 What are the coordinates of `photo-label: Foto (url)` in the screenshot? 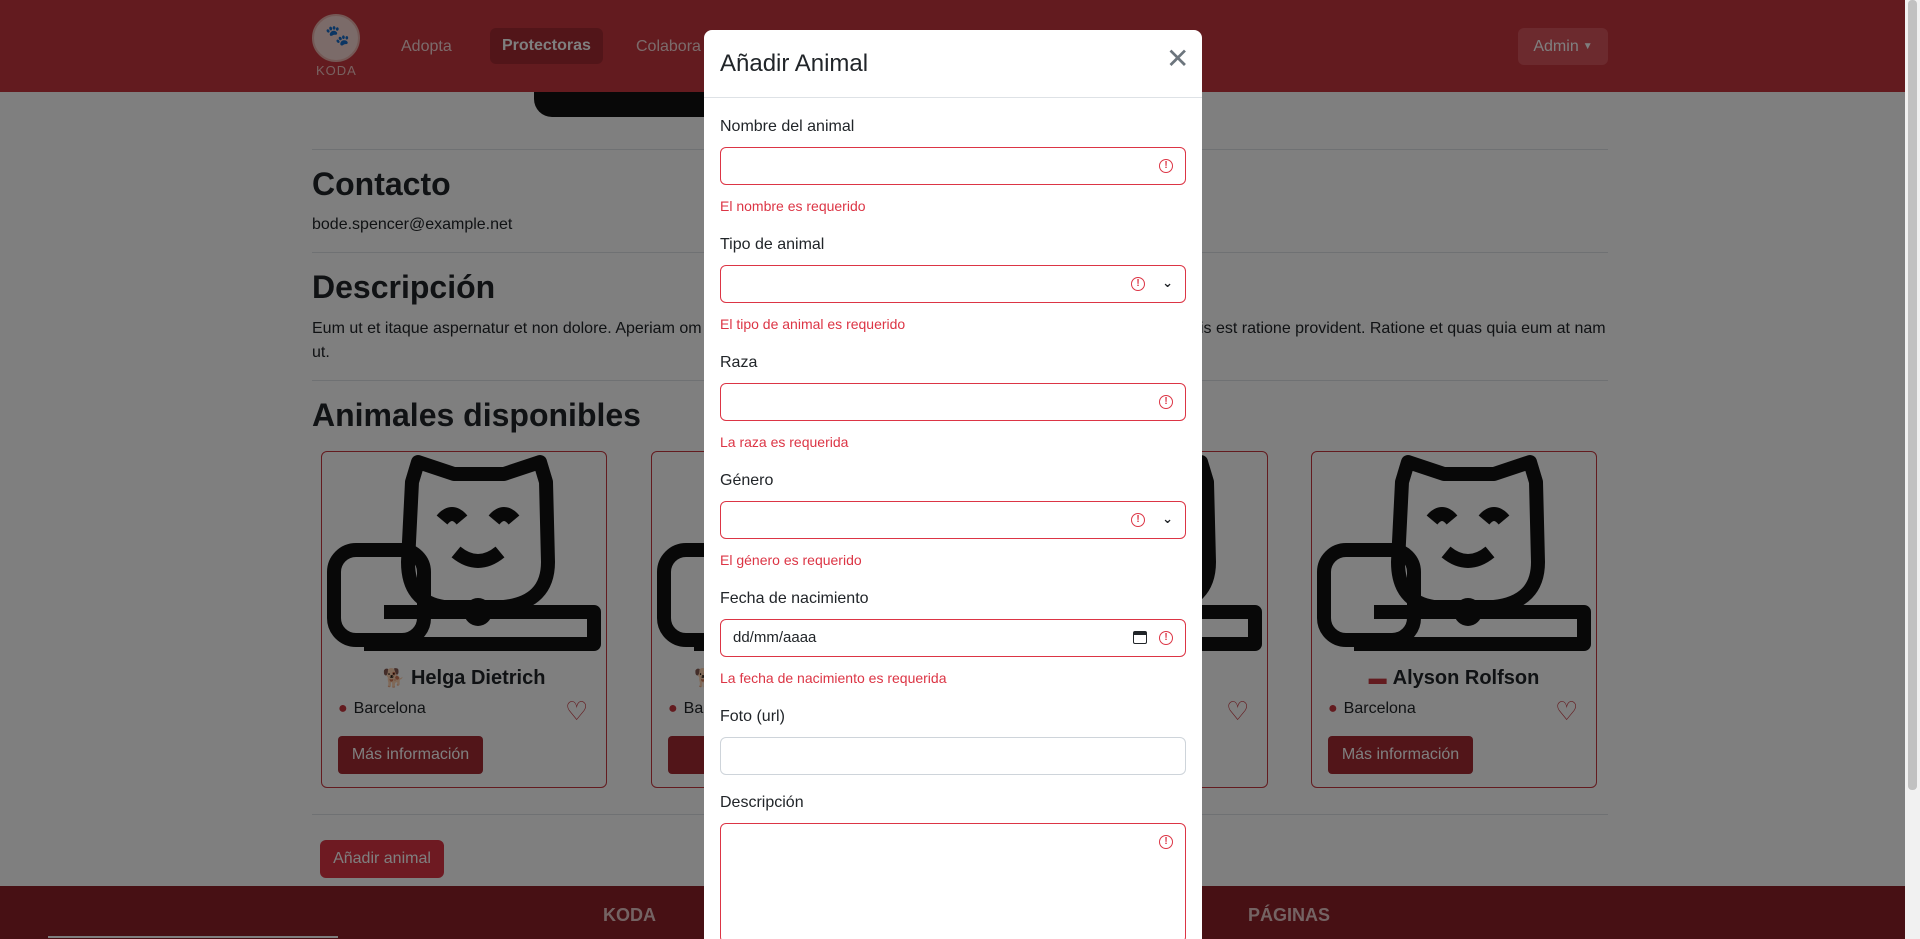 It's located at (752, 716).